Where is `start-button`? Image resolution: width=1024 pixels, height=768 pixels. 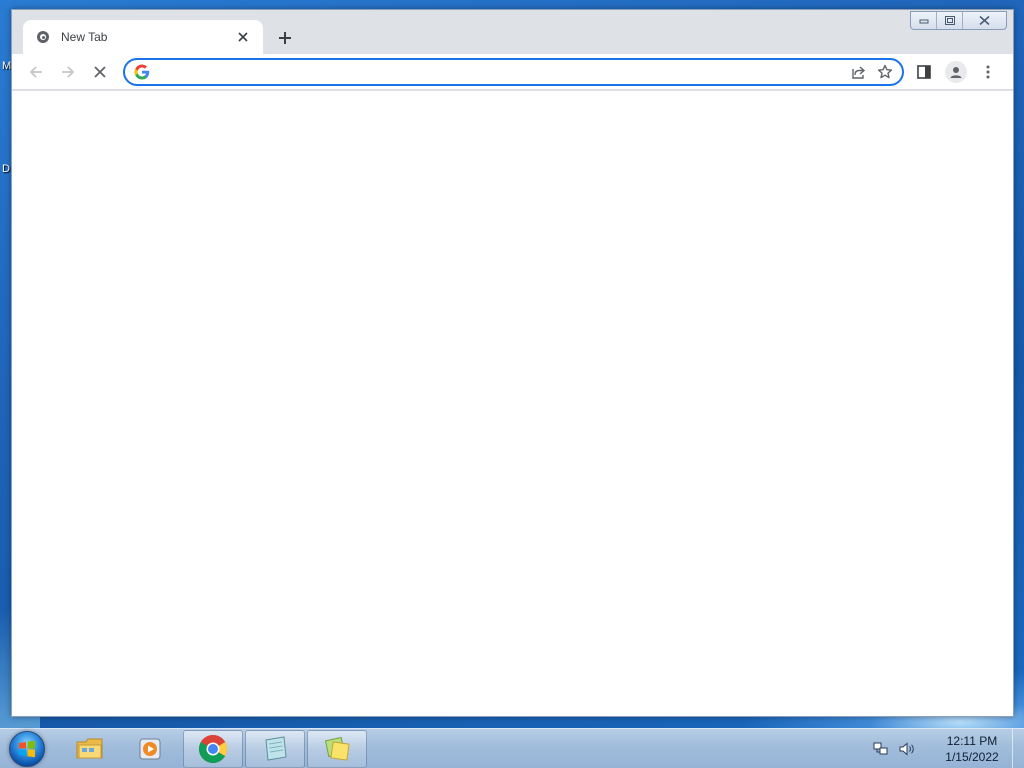
start-button is located at coordinates (27, 749).